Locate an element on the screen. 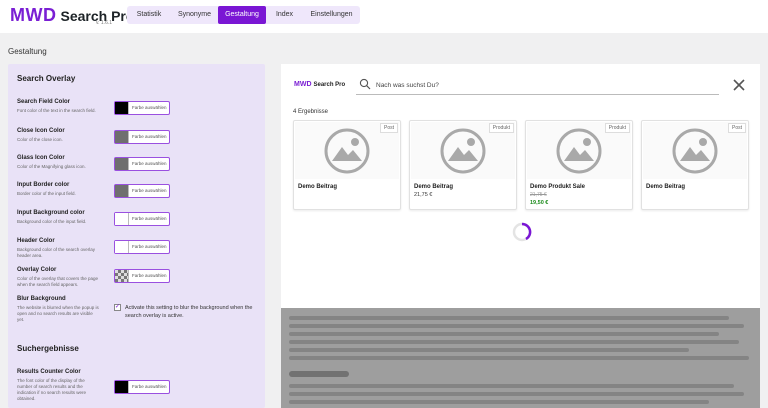  page-title: Gestaltung is located at coordinates (27, 51).